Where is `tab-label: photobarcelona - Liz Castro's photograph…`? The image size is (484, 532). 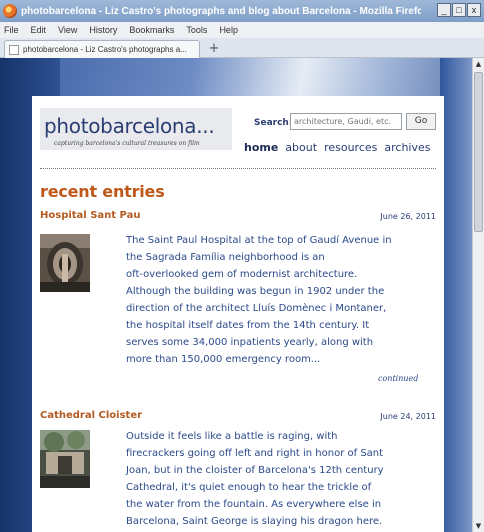
tab-label: photobarcelona - Liz Castro's photograph… is located at coordinates (105, 49).